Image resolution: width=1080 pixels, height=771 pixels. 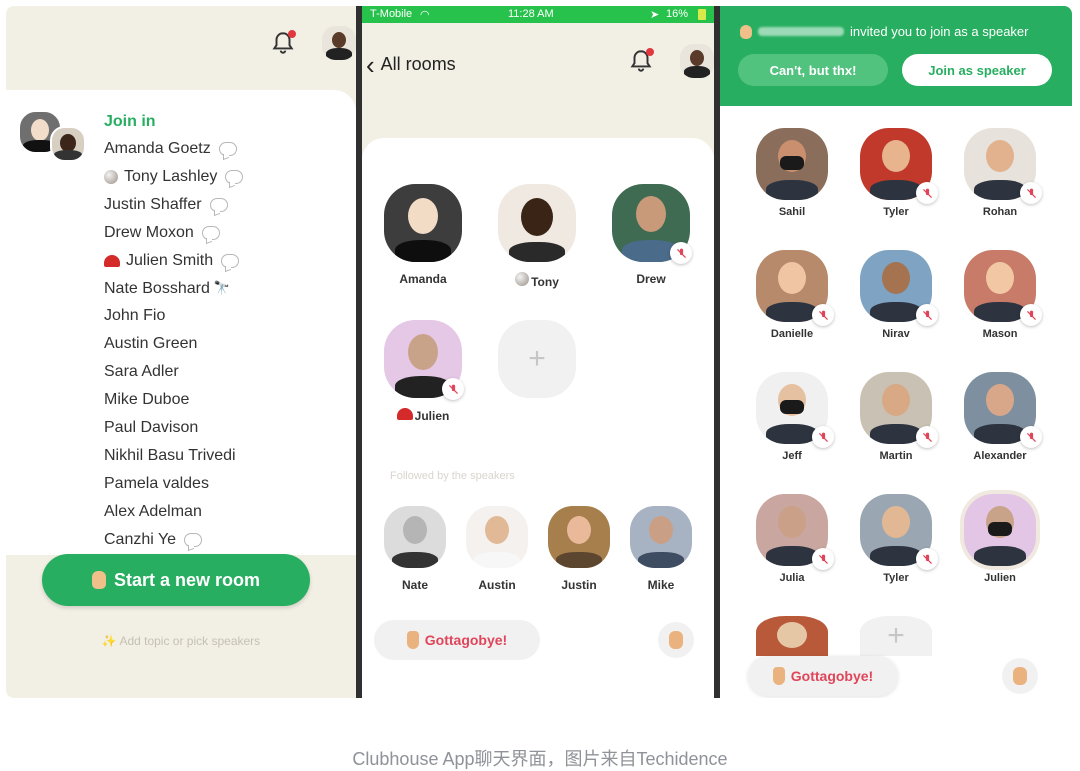 I want to click on speaker-name: Nirav, so click(x=896, y=334).